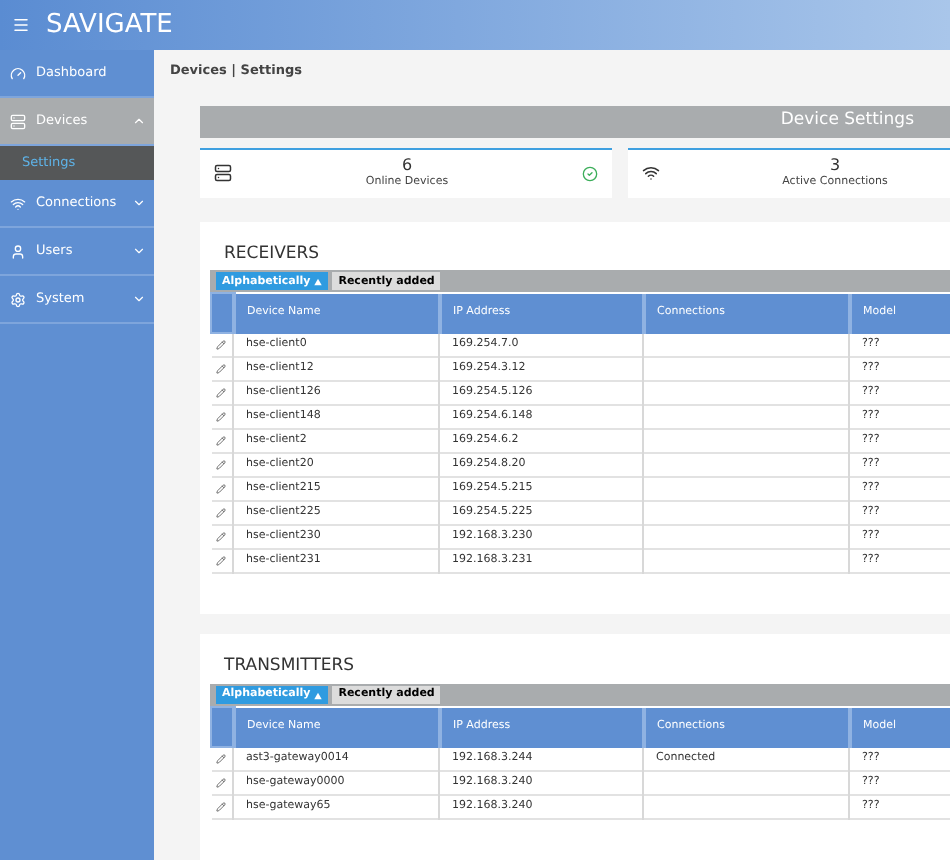 The image size is (950, 860). Describe the element at coordinates (18, 251) in the screenshot. I see `user-icon` at that location.